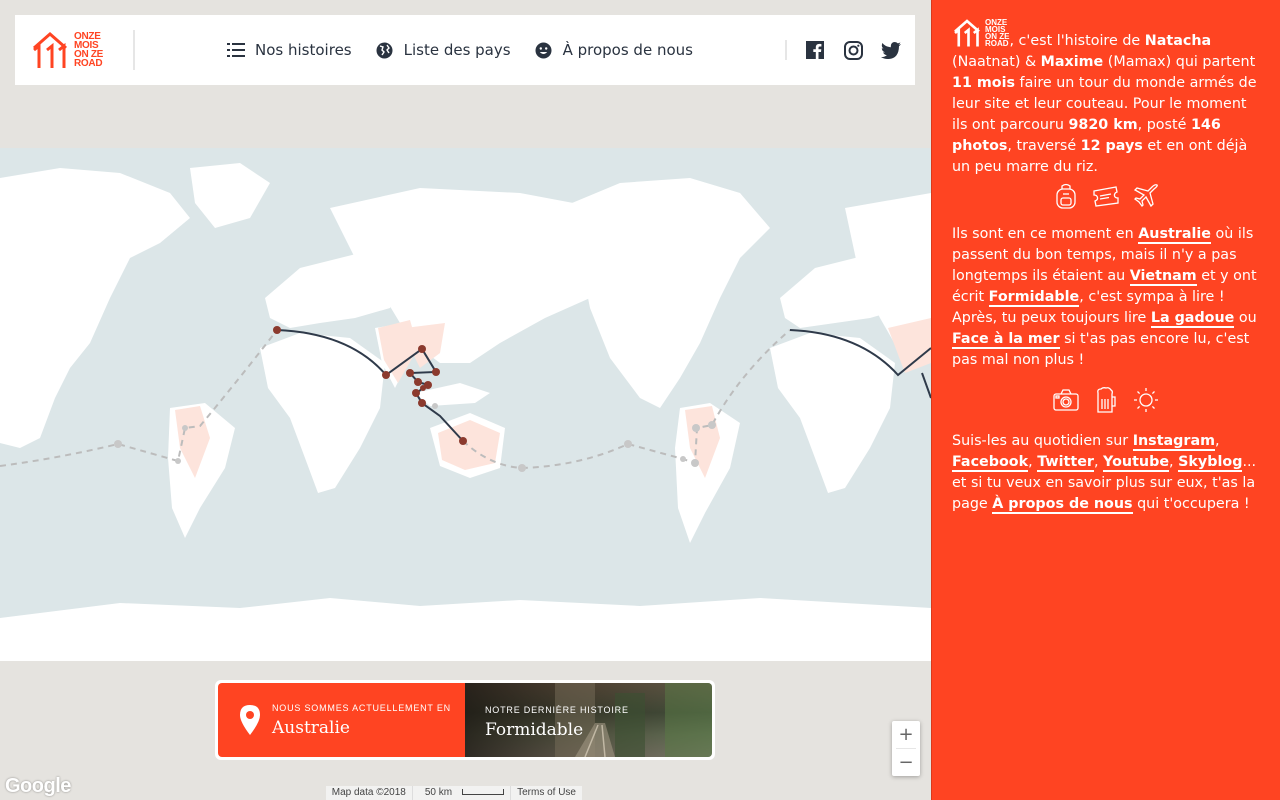  Describe the element at coordinates (1111, 146) in the screenshot. I see `stat-countries: 12 pays` at that location.